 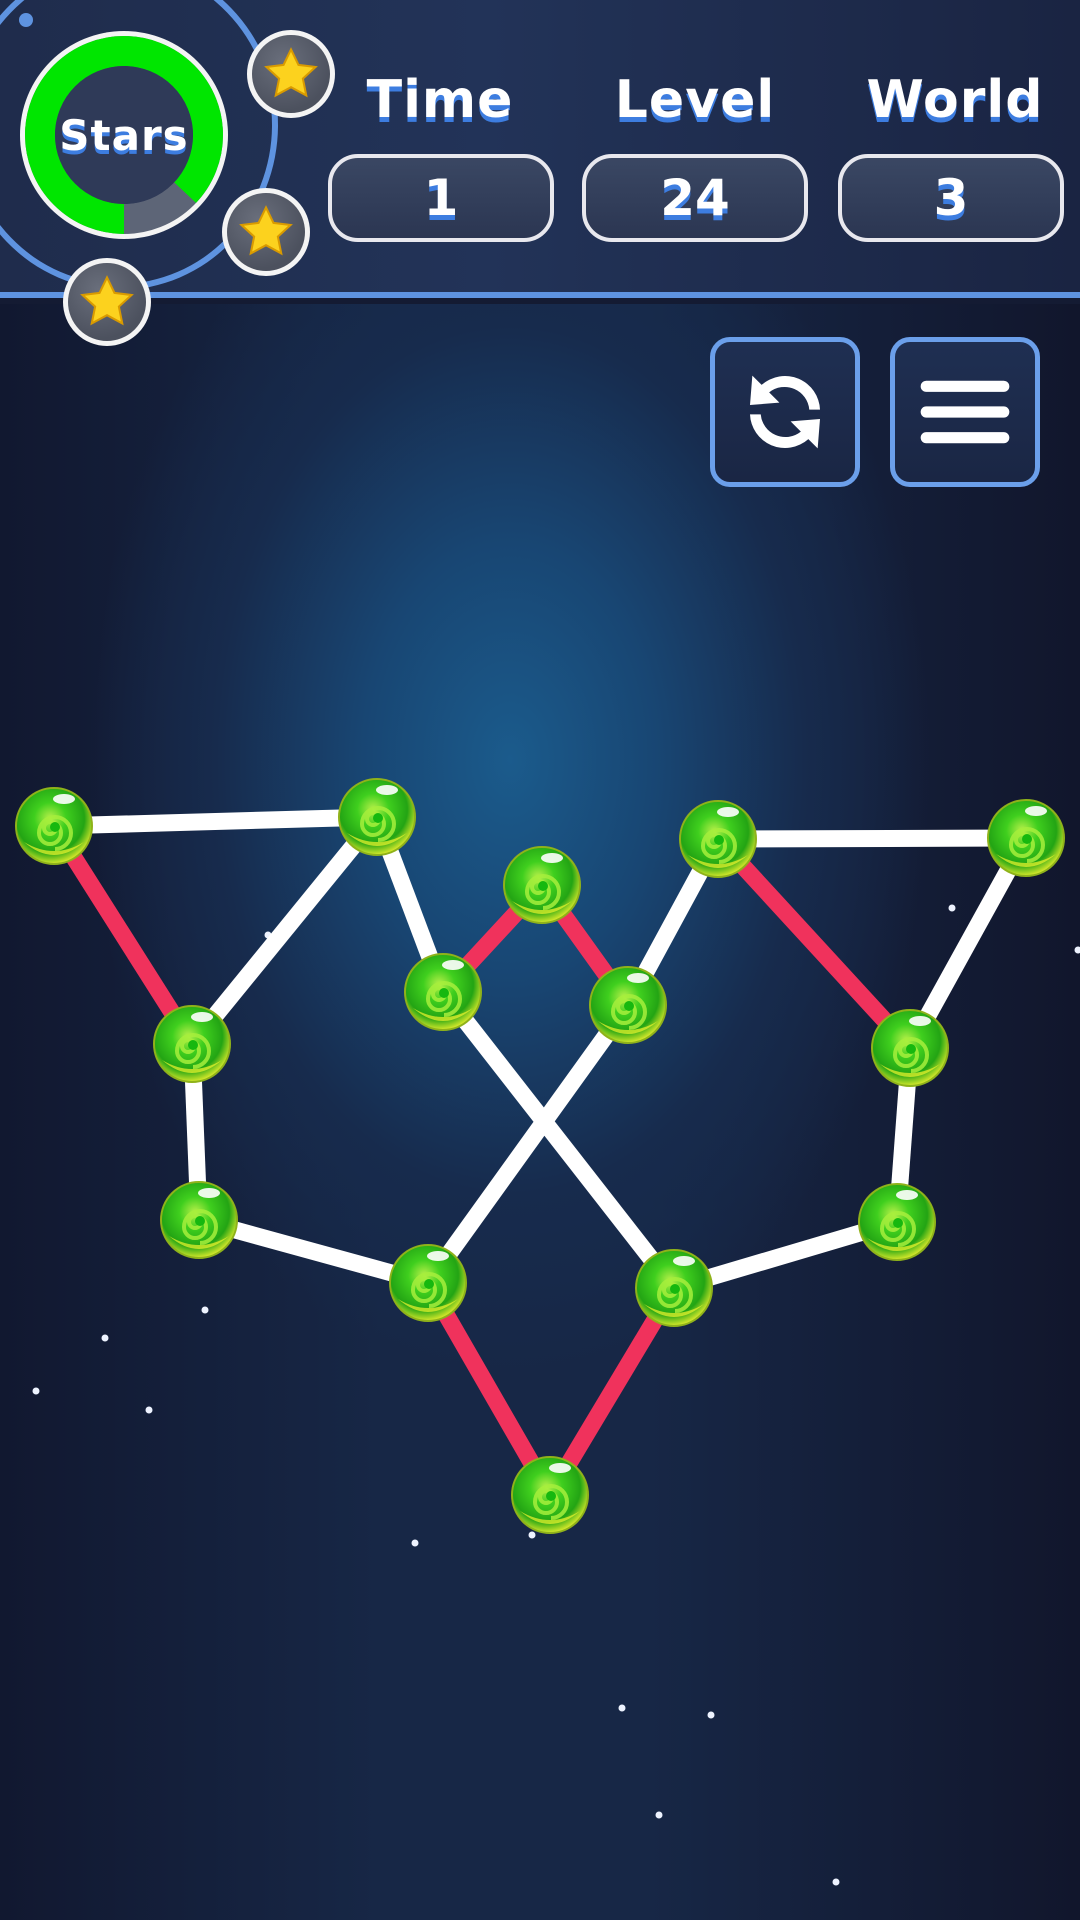 What do you see at coordinates (872, 838) in the screenshot?
I see `edge-G-H` at bounding box center [872, 838].